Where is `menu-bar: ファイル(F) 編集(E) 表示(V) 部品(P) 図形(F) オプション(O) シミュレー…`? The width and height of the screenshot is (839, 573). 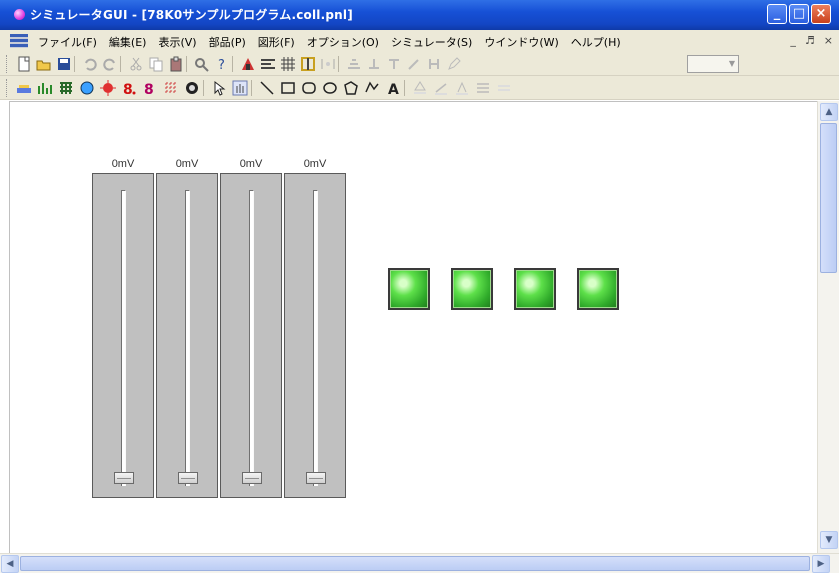 menu-bar: ファイル(F) 編集(E) 表示(V) 部品(P) 図形(F) オプション(O) シミュレー… is located at coordinates (419, 41).